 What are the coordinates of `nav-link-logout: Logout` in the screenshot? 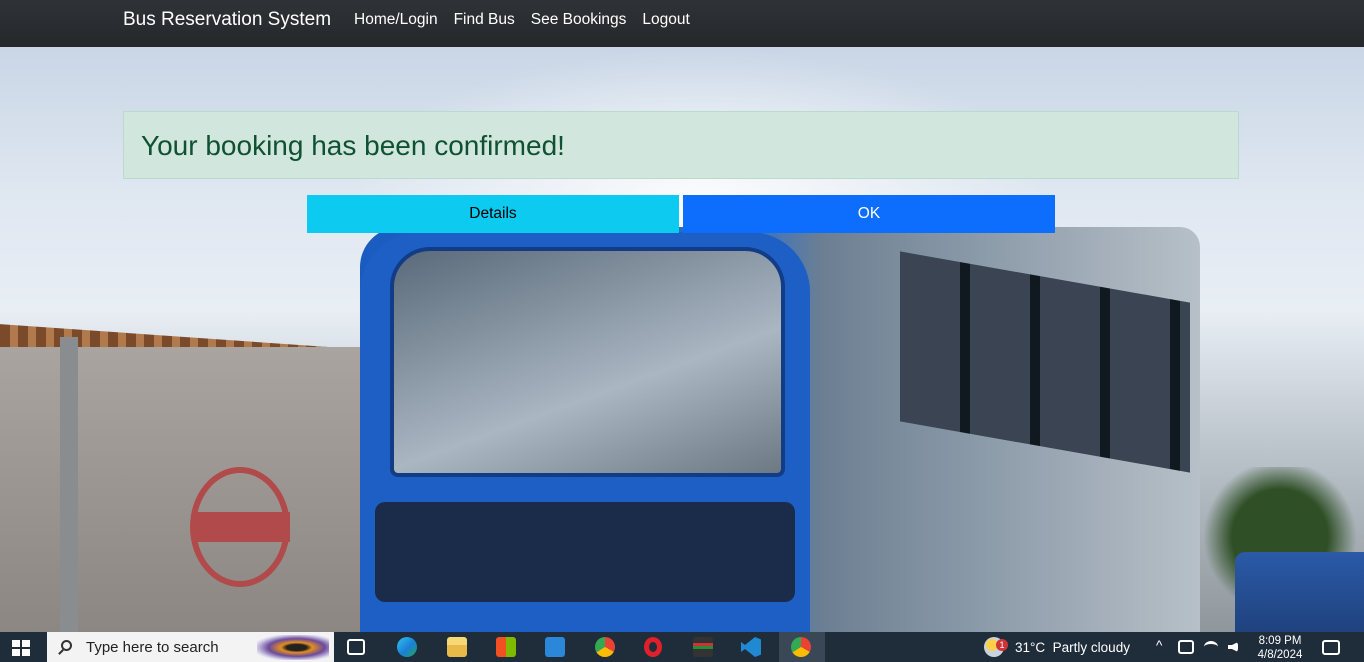 It's located at (665, 20).